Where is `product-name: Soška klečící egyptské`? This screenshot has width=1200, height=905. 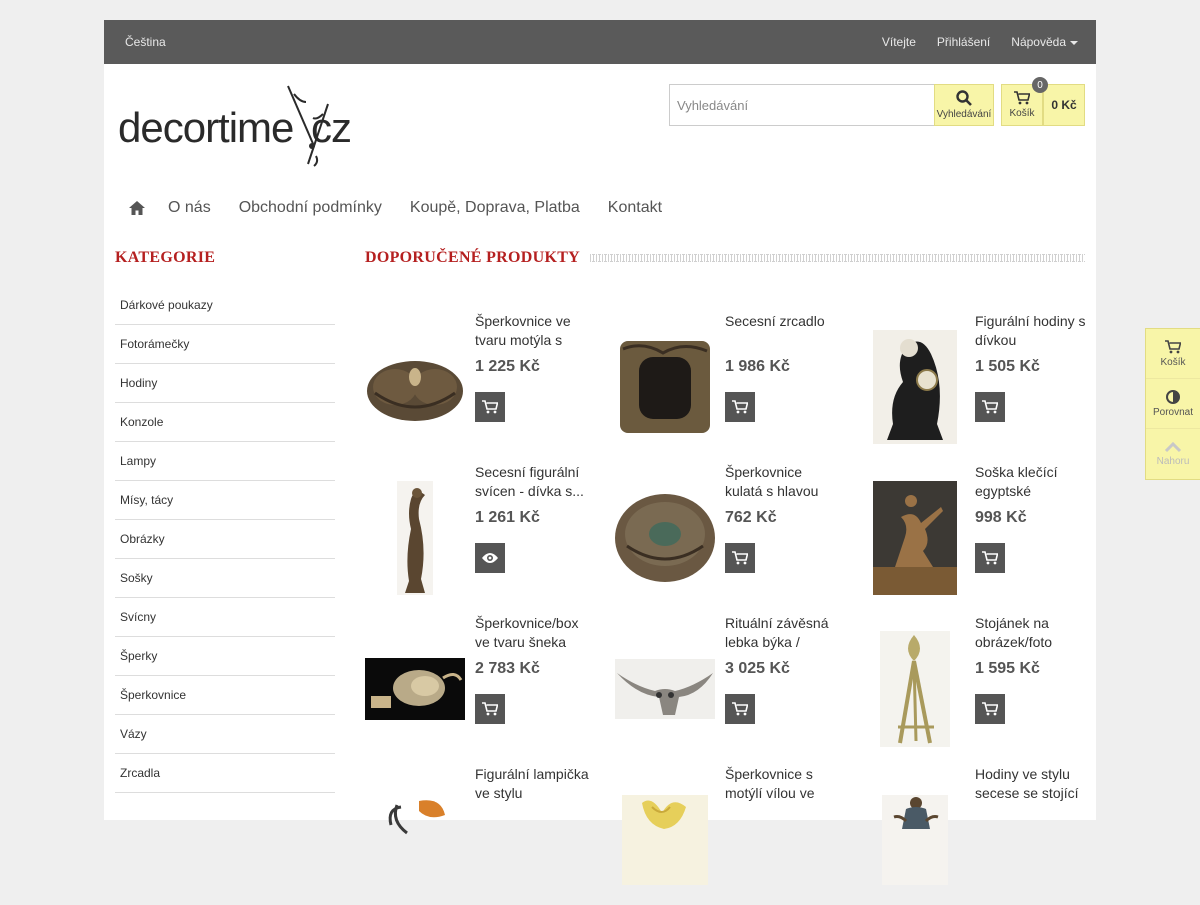
product-name: Soška klečící egyptské is located at coordinates (1034, 482).